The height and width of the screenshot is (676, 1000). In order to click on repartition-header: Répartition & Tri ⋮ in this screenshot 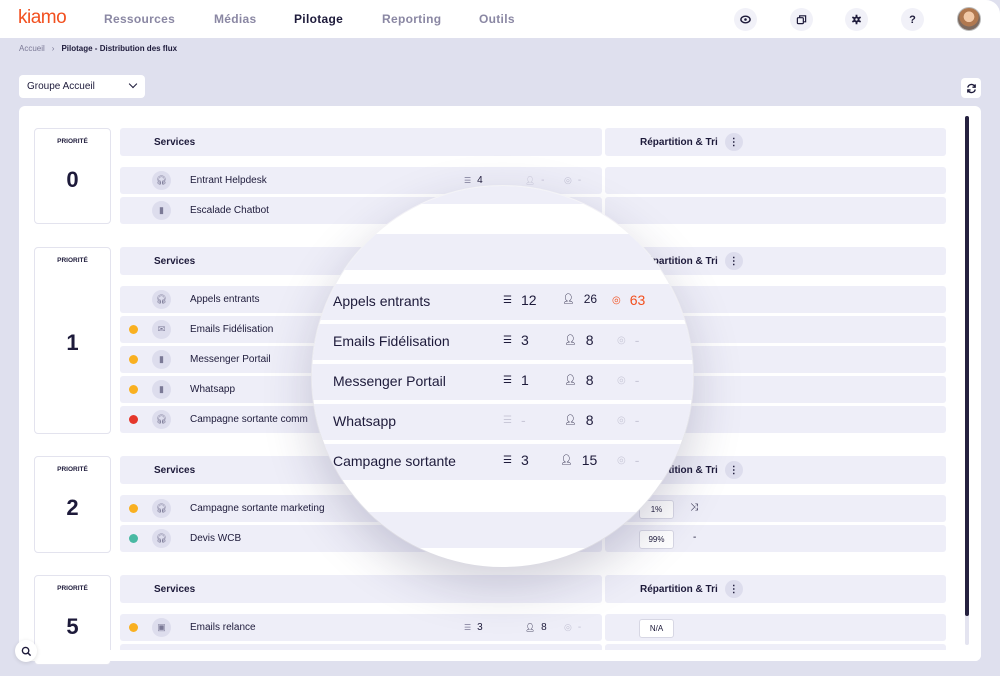, I will do `click(775, 142)`.